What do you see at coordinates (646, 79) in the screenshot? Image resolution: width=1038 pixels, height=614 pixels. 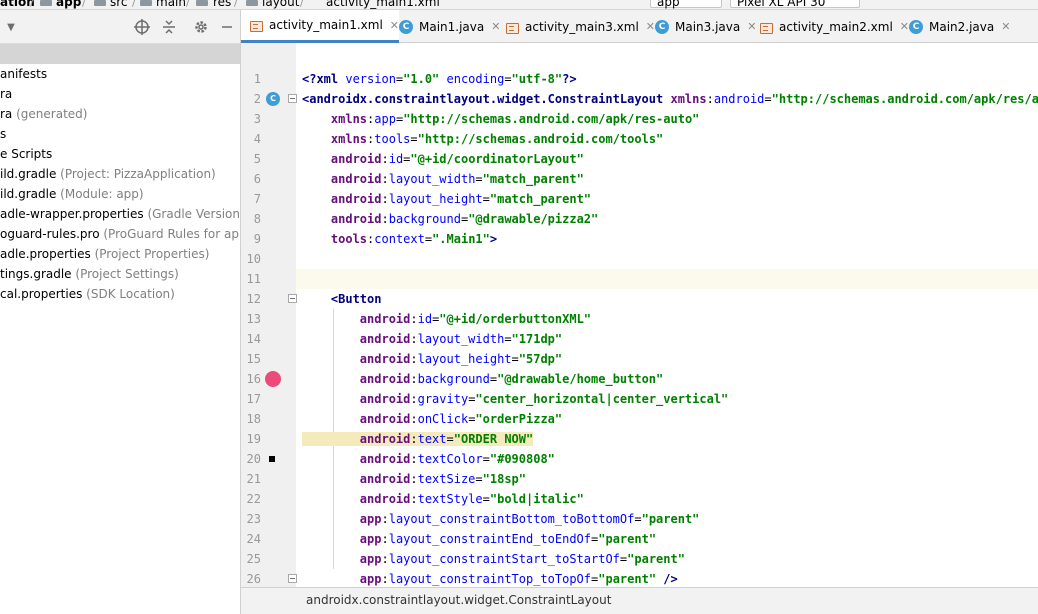 I see `code-line: 1 <?xml version="1.0" encoding="utf-8"?>` at bounding box center [646, 79].